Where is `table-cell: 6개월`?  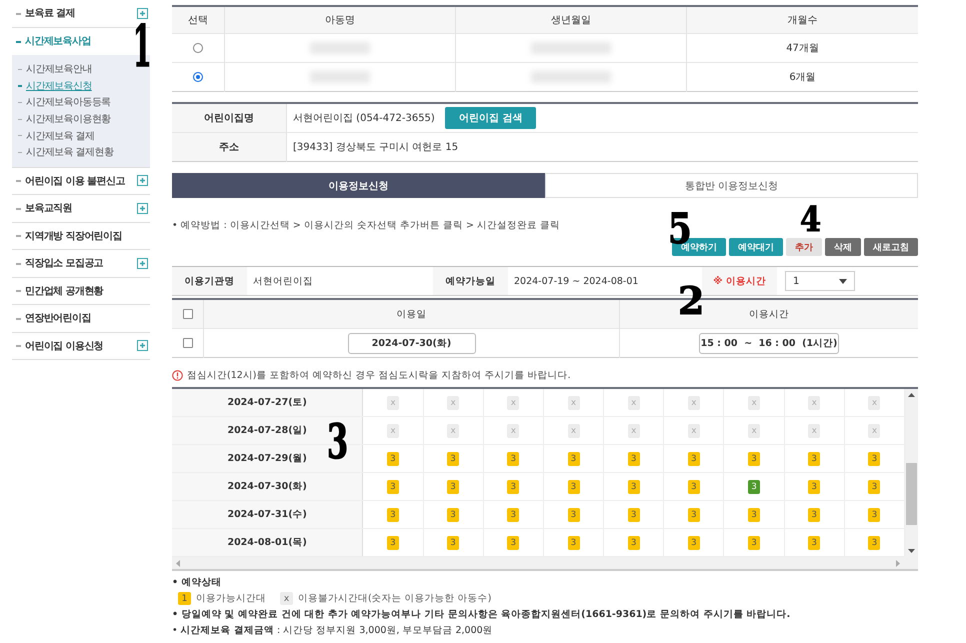 table-cell: 6개월 is located at coordinates (802, 77).